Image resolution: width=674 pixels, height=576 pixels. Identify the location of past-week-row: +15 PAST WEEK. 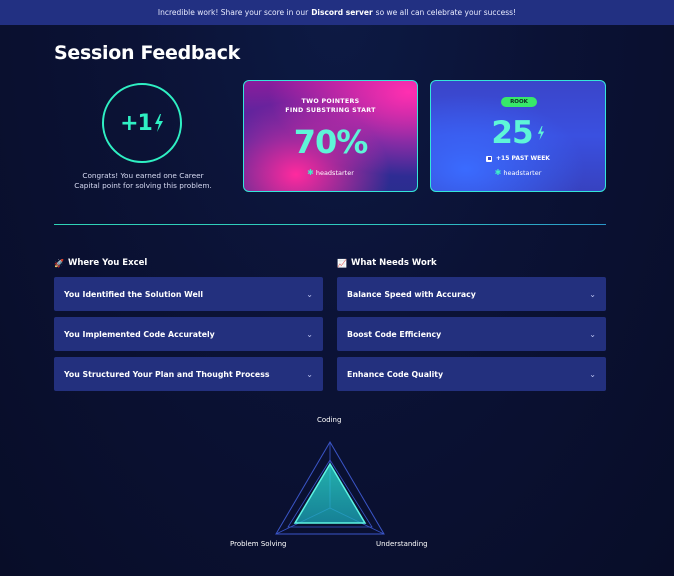
(518, 158).